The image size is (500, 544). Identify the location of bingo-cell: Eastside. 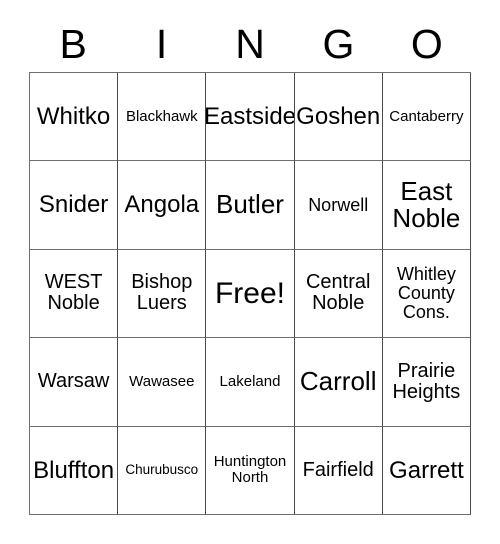
(250, 117).